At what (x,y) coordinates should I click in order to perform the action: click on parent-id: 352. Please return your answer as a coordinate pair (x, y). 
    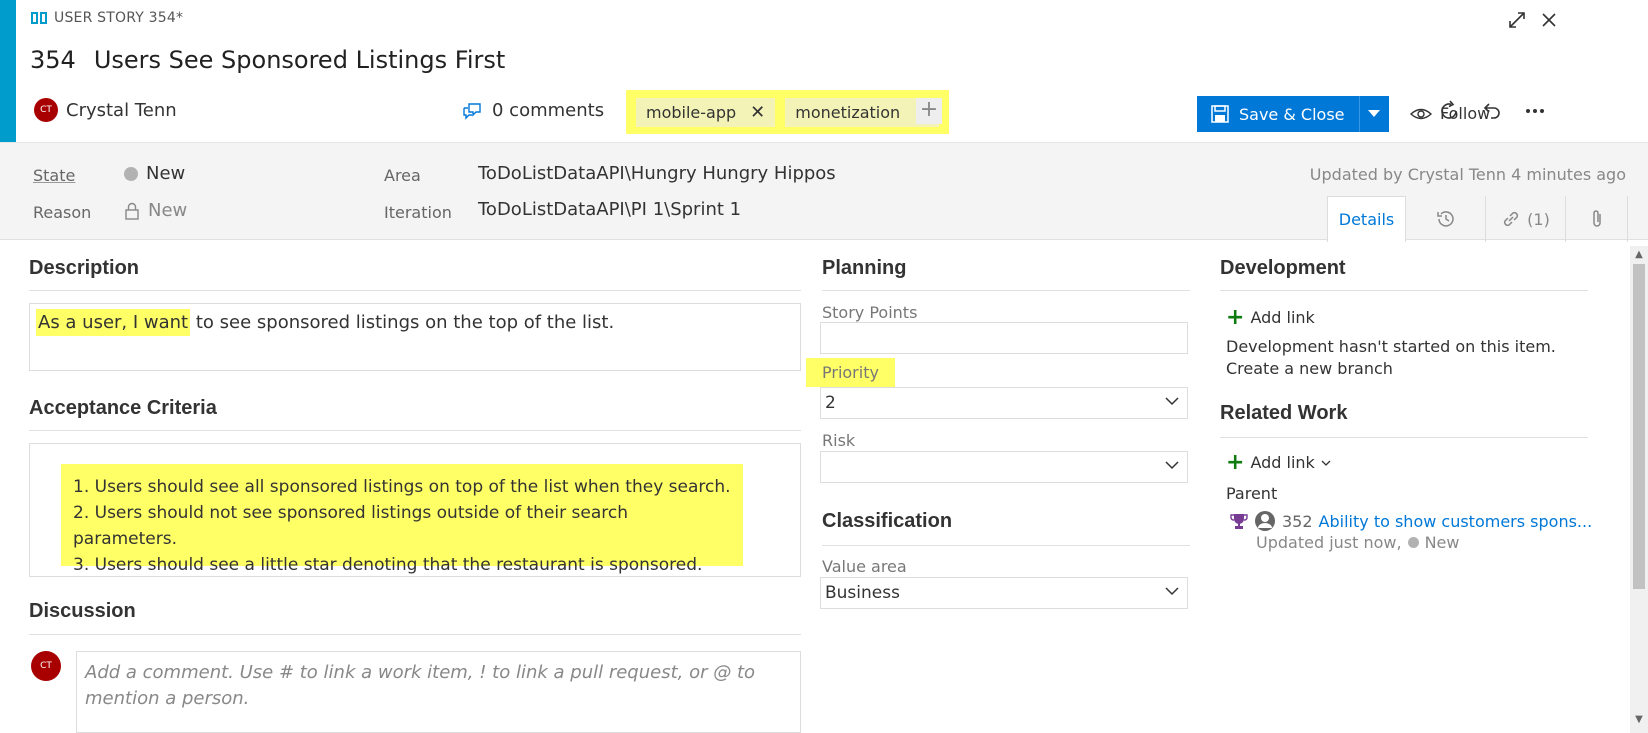
    Looking at the image, I should click on (1297, 521).